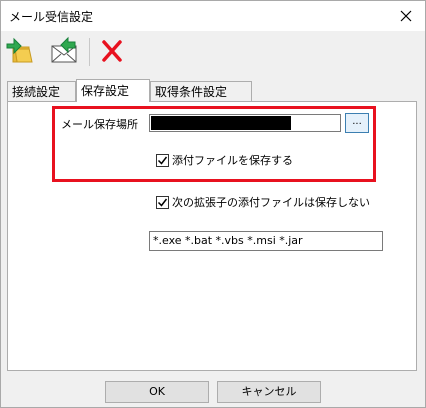  Describe the element at coordinates (266, 241) in the screenshot. I see `excluded-extensions-input: *.exe *.bat *.vbs *.msi *.jar` at that location.